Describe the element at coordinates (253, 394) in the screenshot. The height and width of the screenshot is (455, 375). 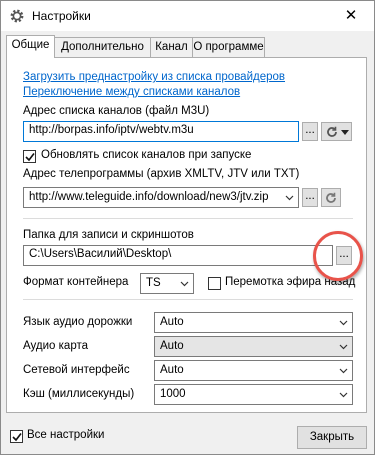
I see `cache-select: 1000` at that location.